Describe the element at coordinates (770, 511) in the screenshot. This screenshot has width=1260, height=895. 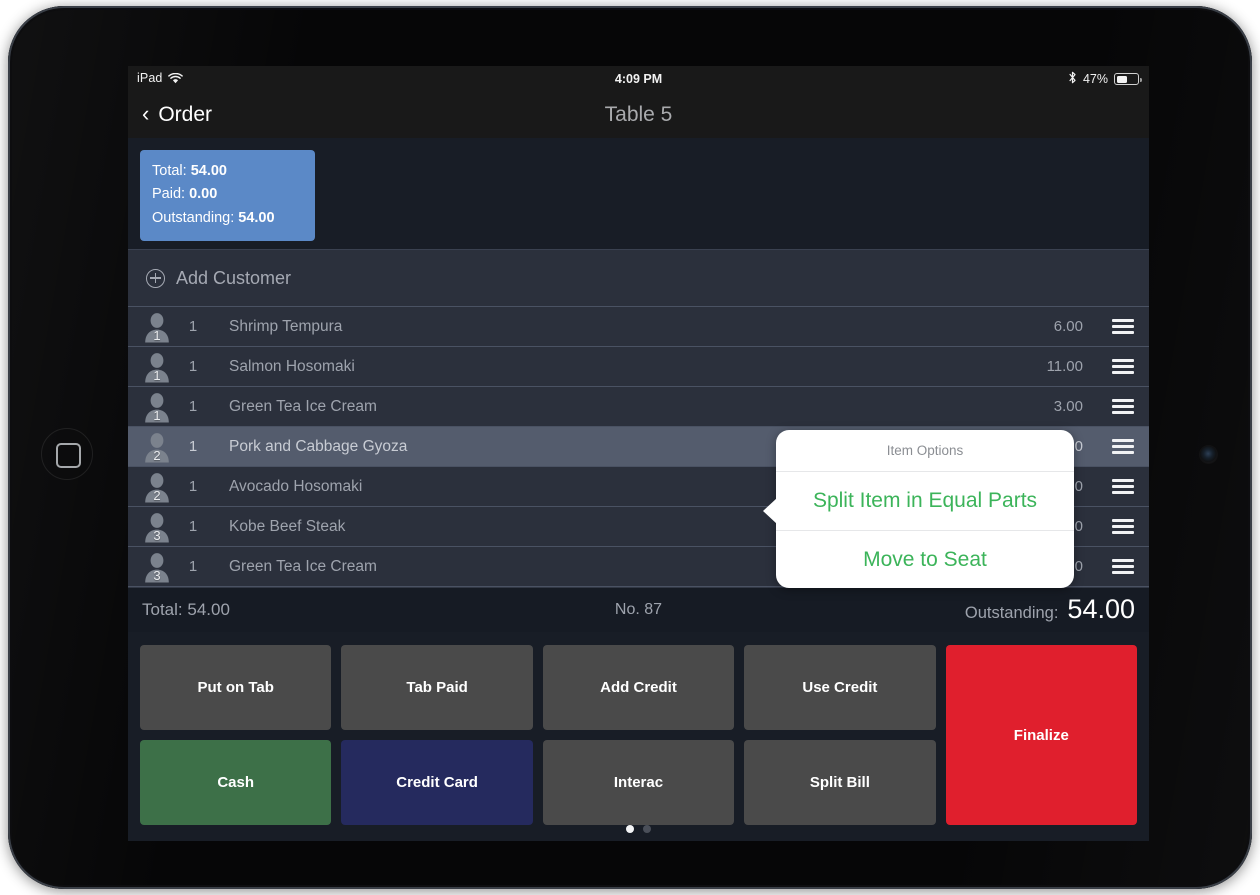
I see `popover-arrow` at that location.